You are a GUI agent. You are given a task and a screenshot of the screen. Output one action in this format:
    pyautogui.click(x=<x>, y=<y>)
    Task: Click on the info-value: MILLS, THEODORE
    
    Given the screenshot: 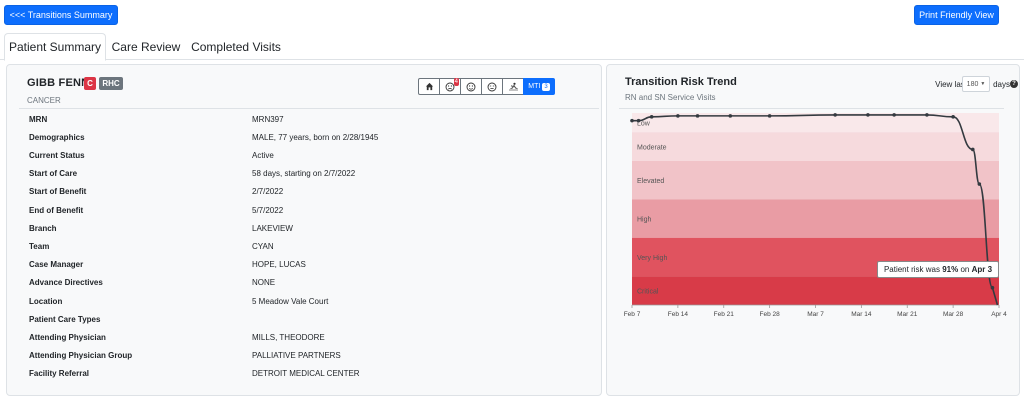 What is the action you would take?
    pyautogui.click(x=288, y=337)
    